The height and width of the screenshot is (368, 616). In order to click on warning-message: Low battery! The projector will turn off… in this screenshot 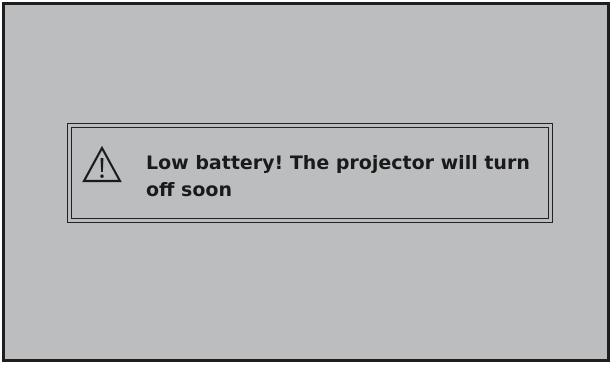, I will do `click(338, 176)`.